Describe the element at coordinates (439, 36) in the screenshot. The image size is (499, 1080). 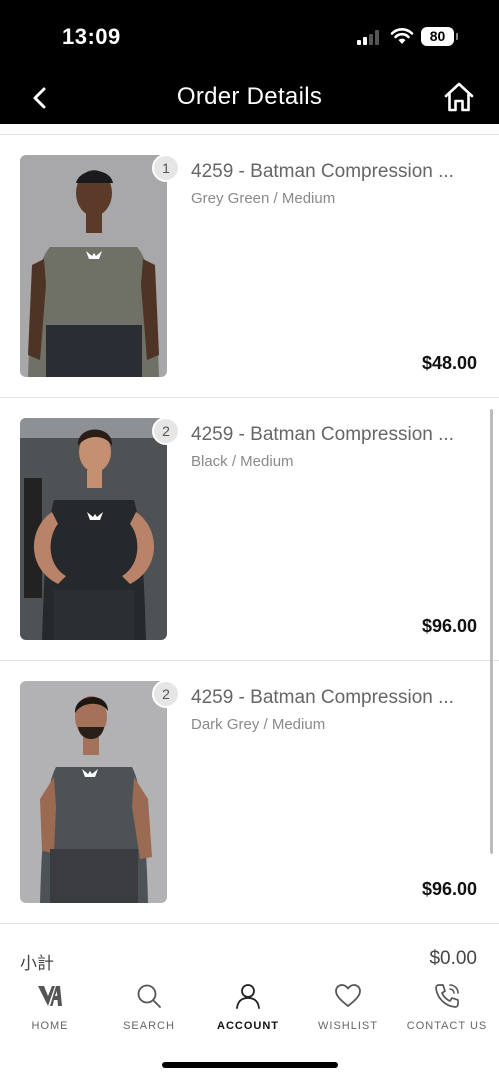
I see `battery-icon: 80` at that location.